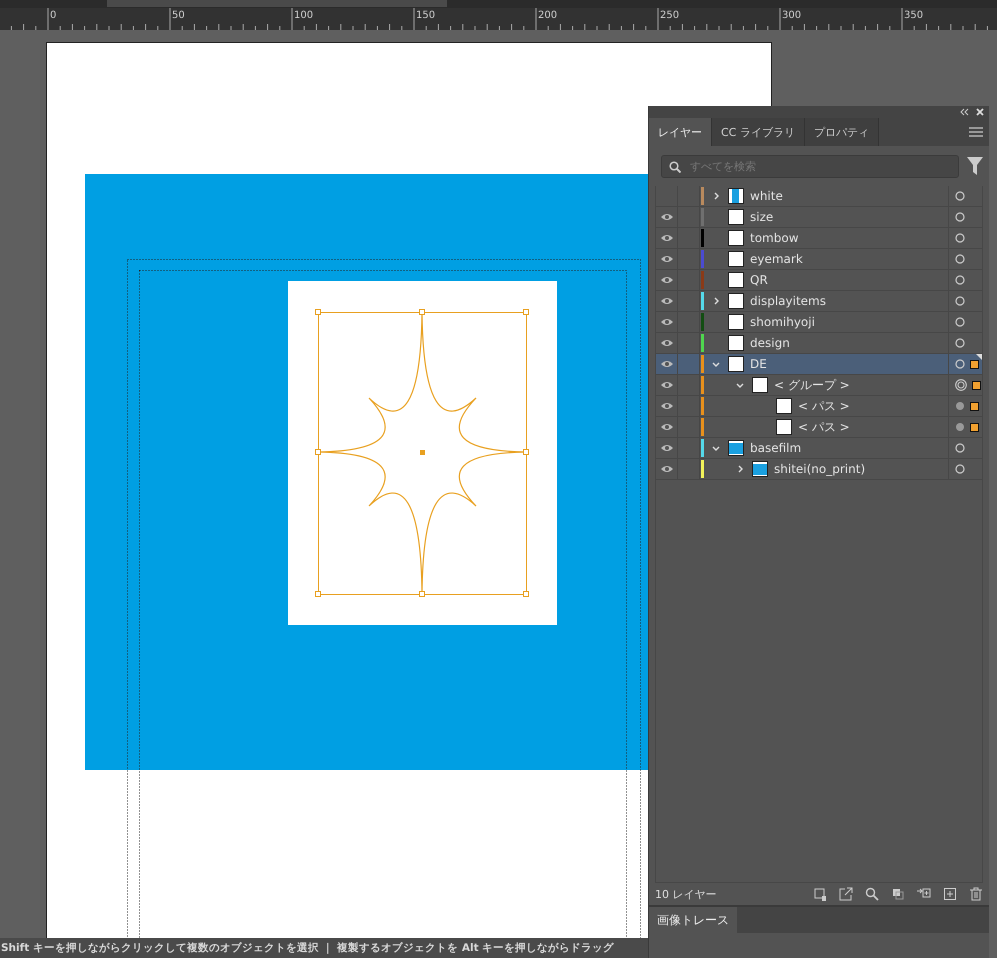 The height and width of the screenshot is (958, 997). Describe the element at coordinates (788, 301) in the screenshot. I see `layer-name: displayitems` at that location.